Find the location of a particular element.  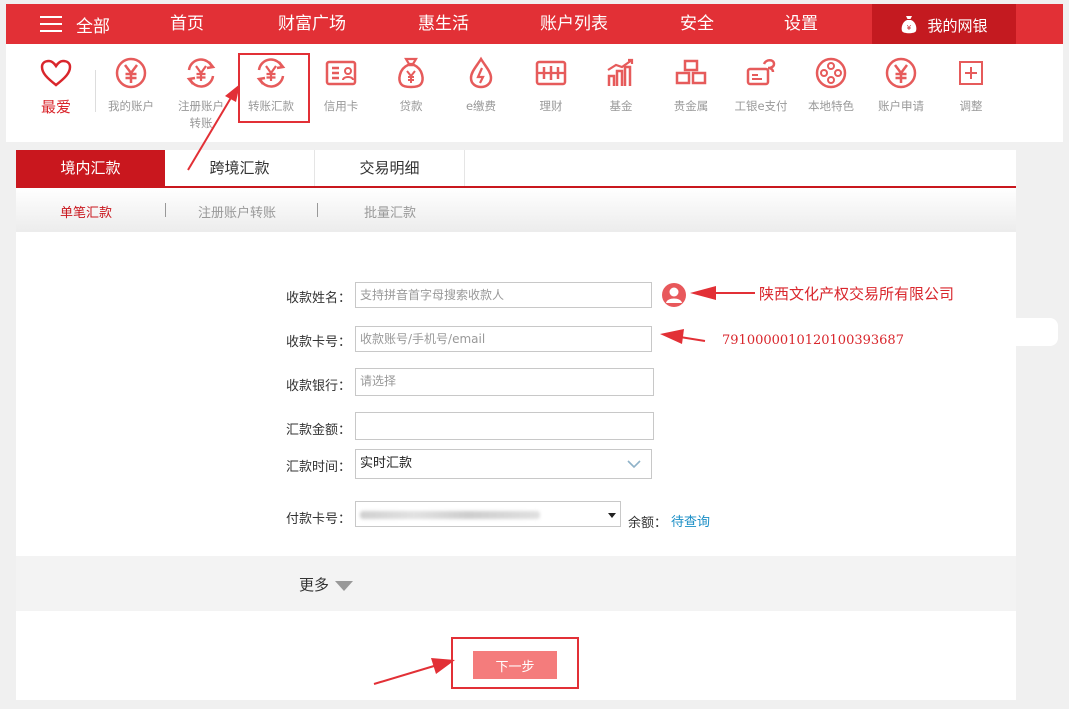

all-menu-label: 全部 is located at coordinates (93, 26).